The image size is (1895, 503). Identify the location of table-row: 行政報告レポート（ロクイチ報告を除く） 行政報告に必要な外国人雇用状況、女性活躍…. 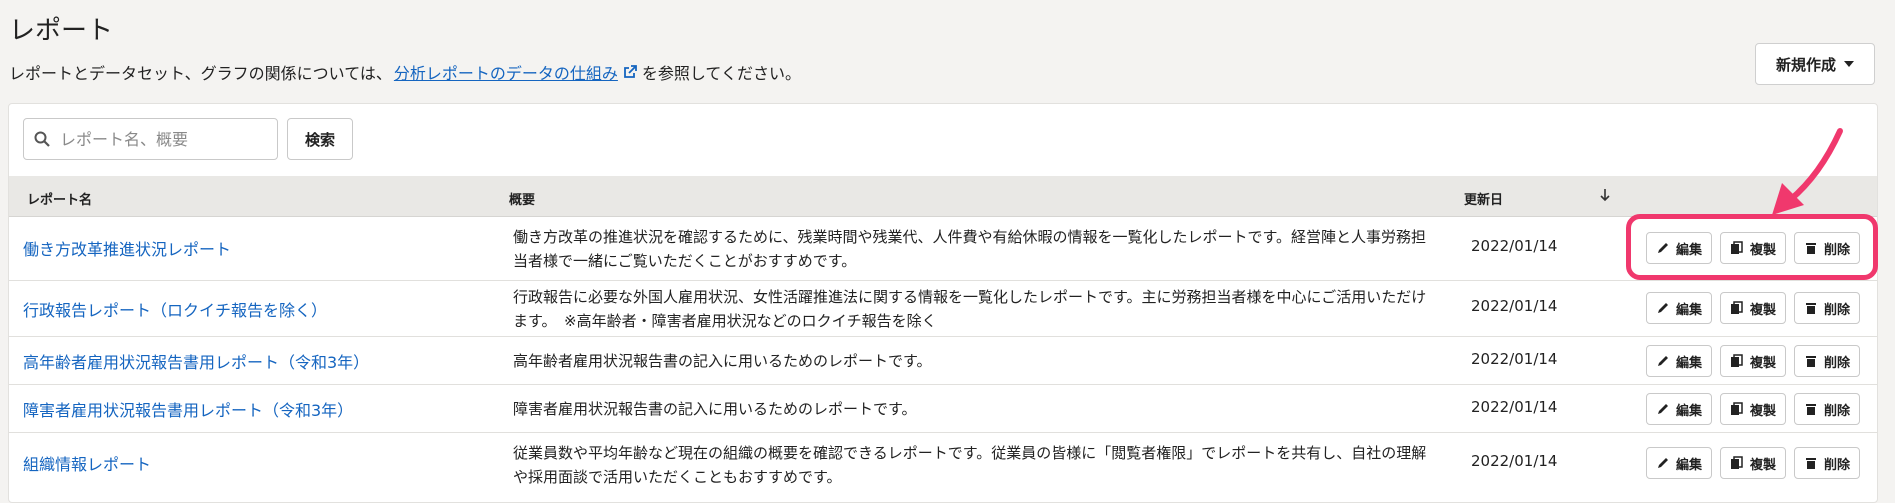
(943, 309).